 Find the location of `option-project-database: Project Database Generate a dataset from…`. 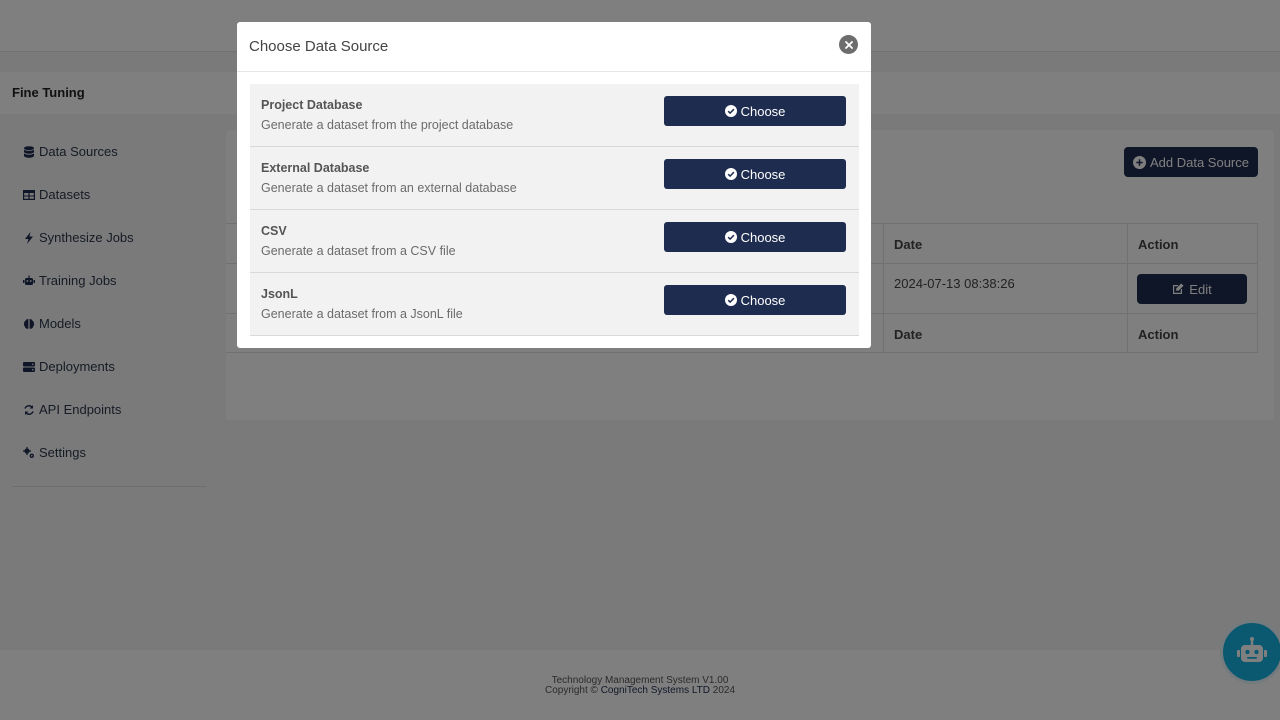

option-project-database: Project Database Generate a dataset from… is located at coordinates (554, 115).